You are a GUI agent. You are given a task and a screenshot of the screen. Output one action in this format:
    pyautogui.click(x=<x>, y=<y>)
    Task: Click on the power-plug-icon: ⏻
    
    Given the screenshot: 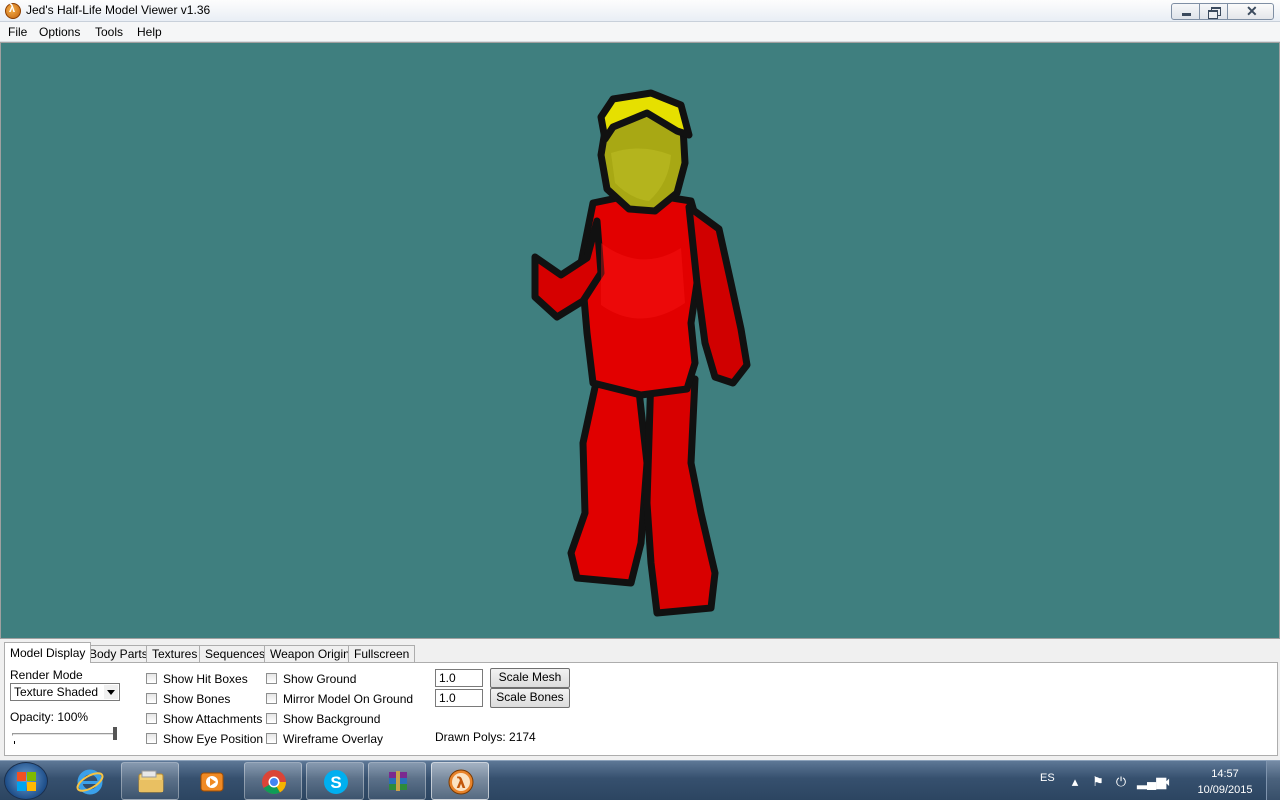 What is the action you would take?
    pyautogui.click(x=1121, y=782)
    